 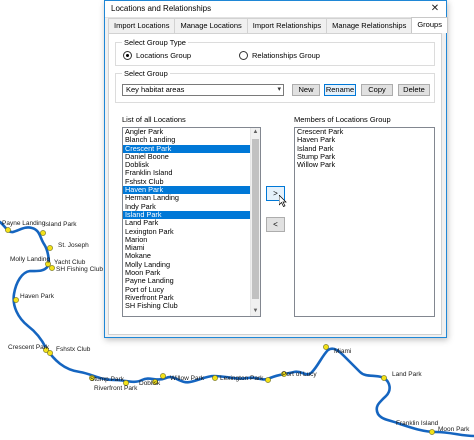 What do you see at coordinates (29, 347) in the screenshot?
I see `map-label-crescent-park: Crescent Park` at bounding box center [29, 347].